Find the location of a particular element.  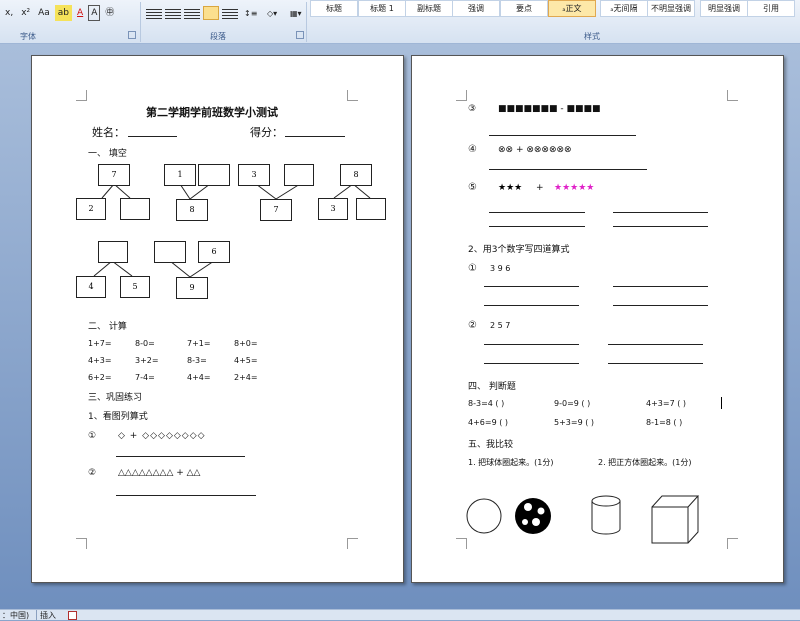

calc-item: 8-3= is located at coordinates (197, 360).